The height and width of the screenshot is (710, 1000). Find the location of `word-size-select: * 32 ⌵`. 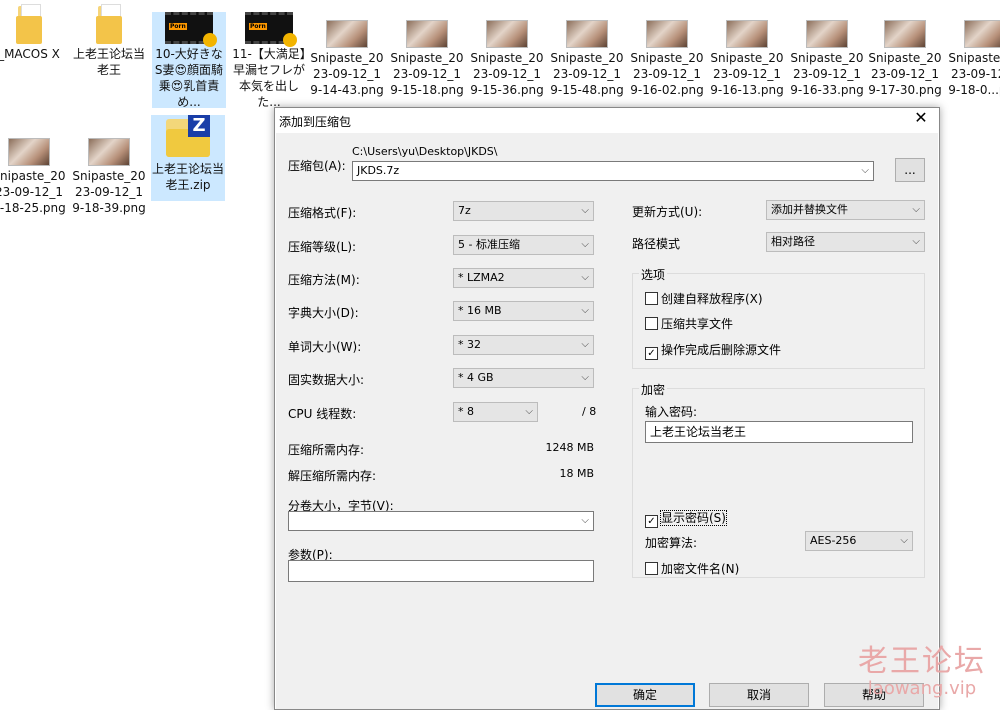

word-size-select: * 32 ⌵ is located at coordinates (523, 345).